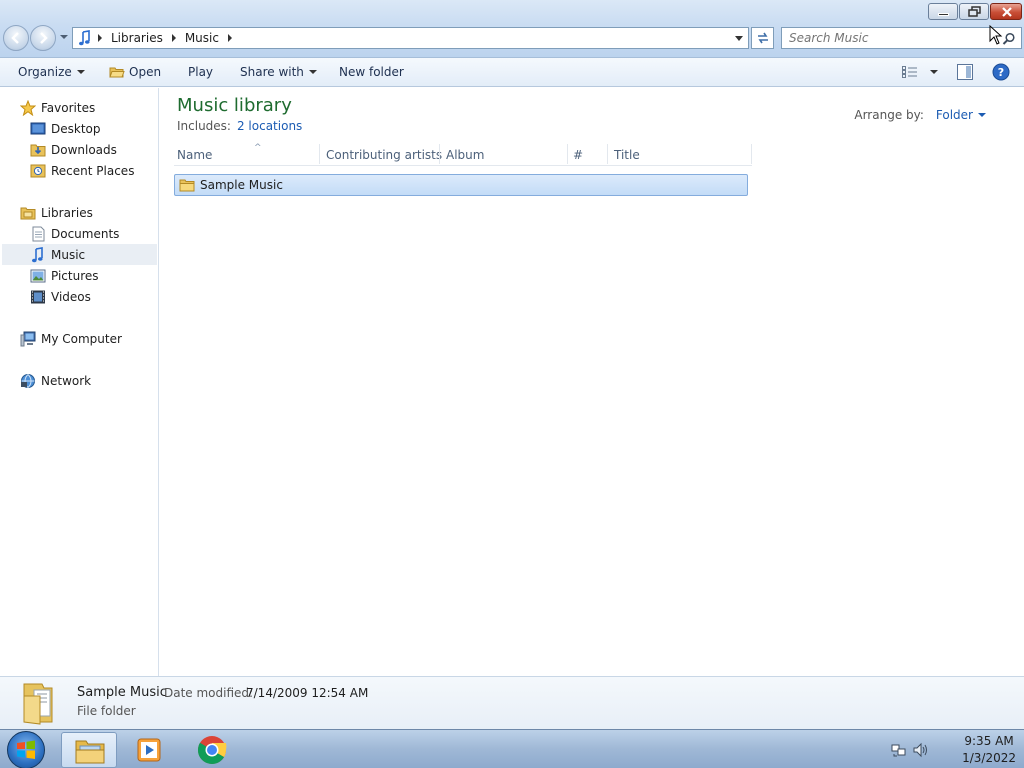  What do you see at coordinates (37, 254) in the screenshot?
I see `music-note-icon` at bounding box center [37, 254].